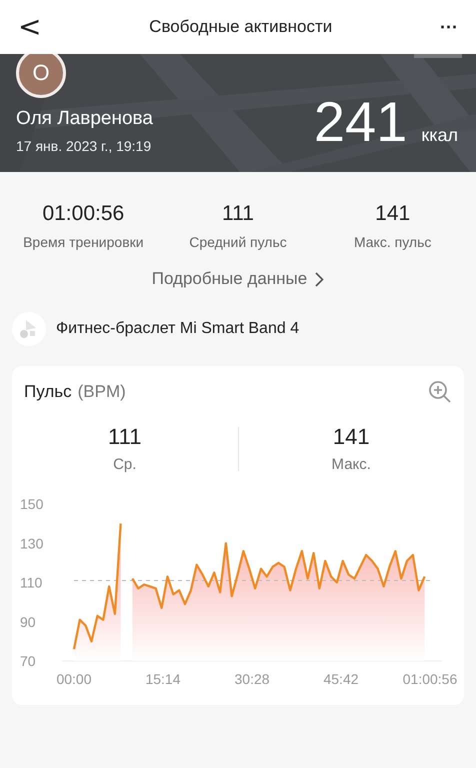 Image resolution: width=476 pixels, height=768 pixels. Describe the element at coordinates (238, 214) in the screenshot. I see `stat-value: 111` at that location.